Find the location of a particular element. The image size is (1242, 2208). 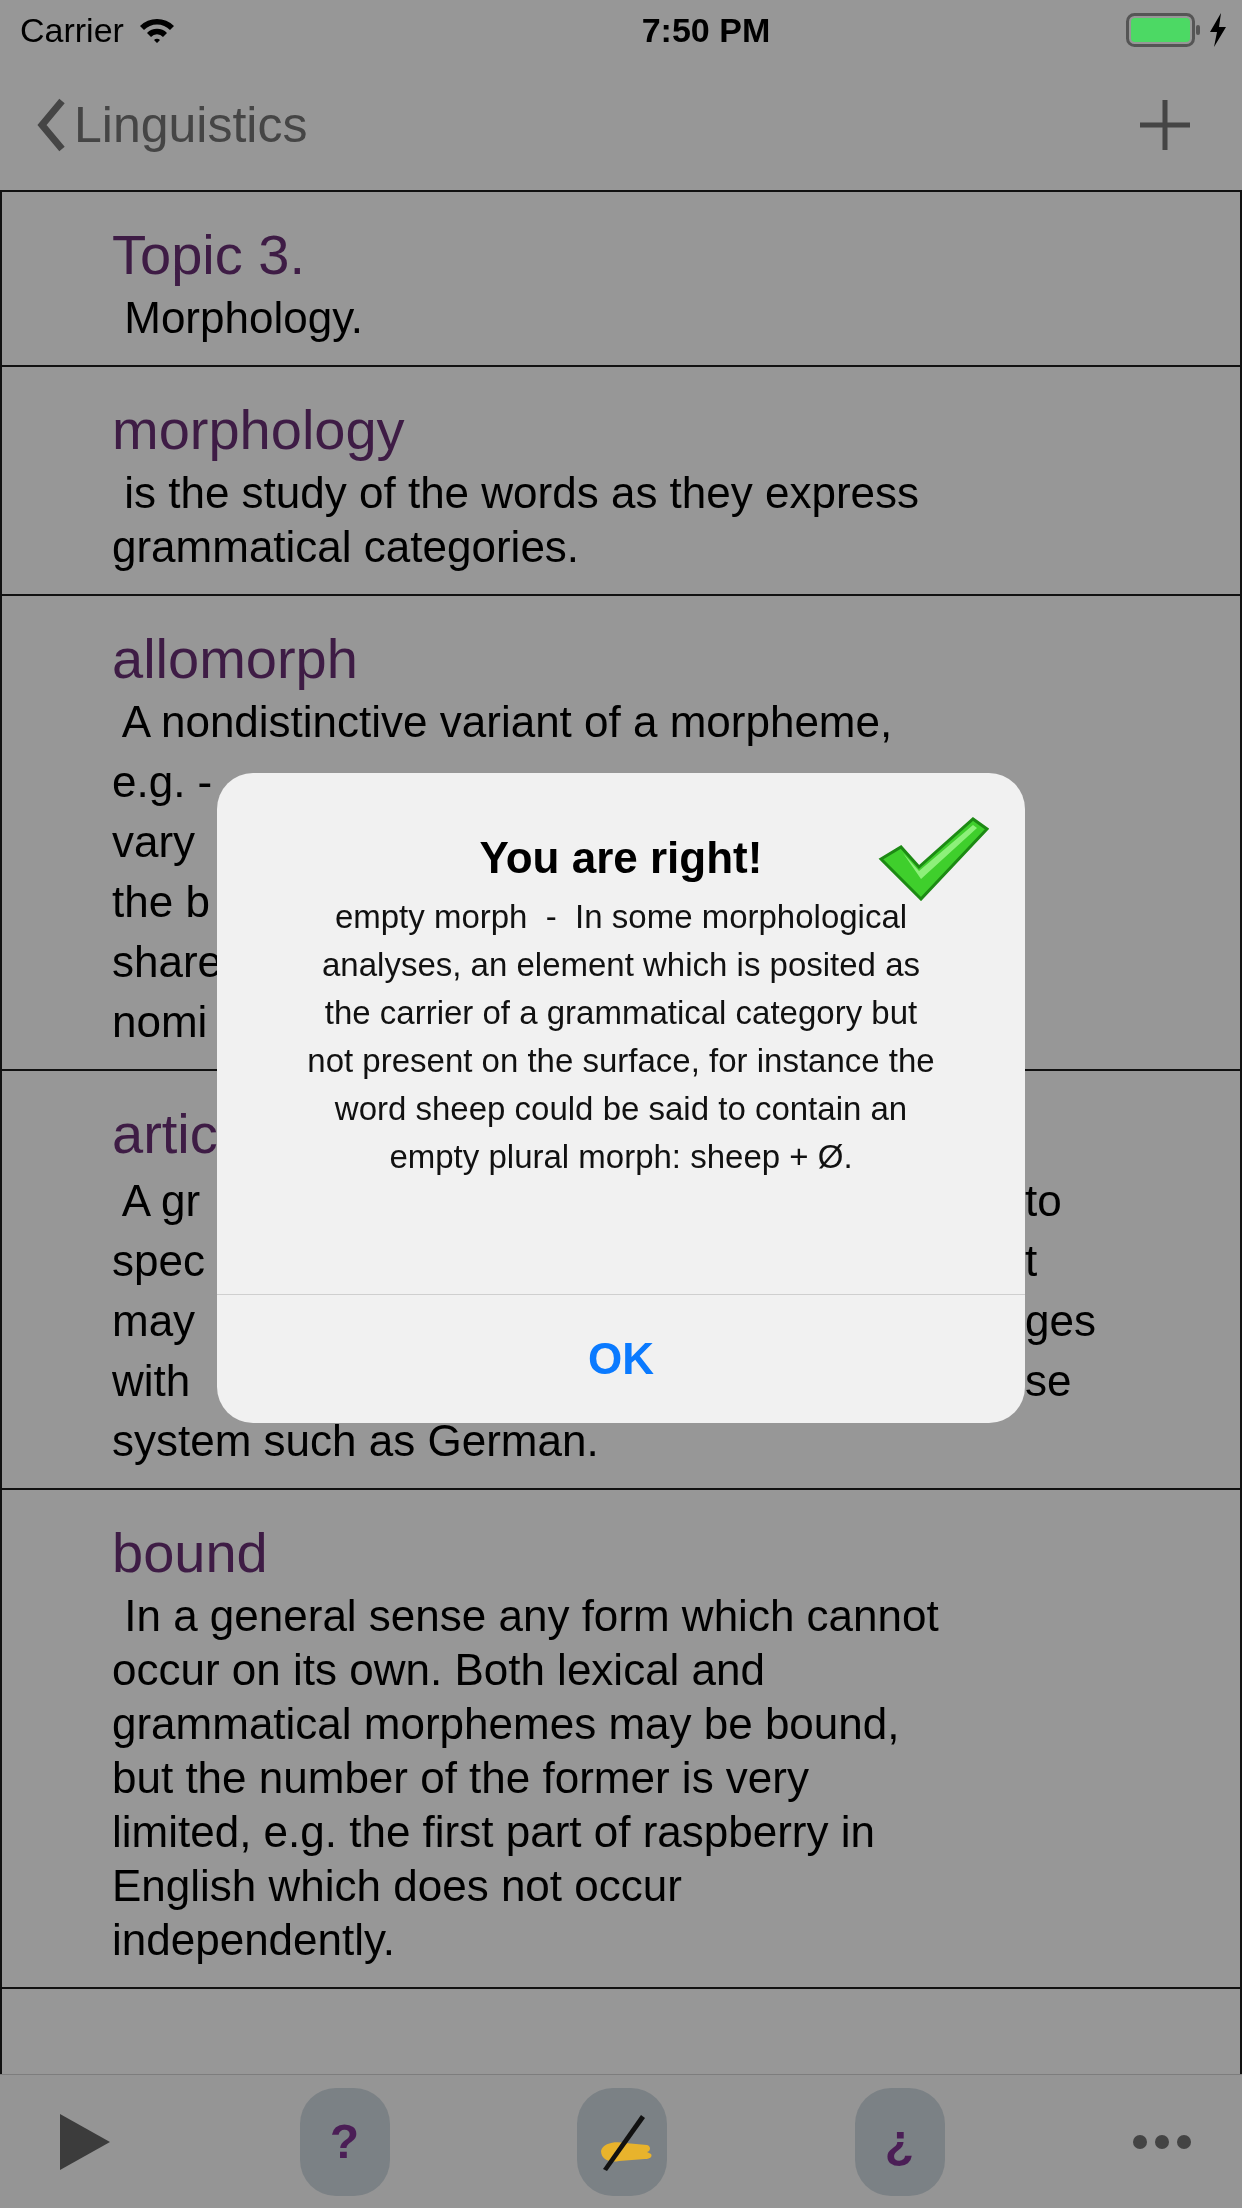

entry-text: is the study of the words as they express is located at coordinates (521, 493).